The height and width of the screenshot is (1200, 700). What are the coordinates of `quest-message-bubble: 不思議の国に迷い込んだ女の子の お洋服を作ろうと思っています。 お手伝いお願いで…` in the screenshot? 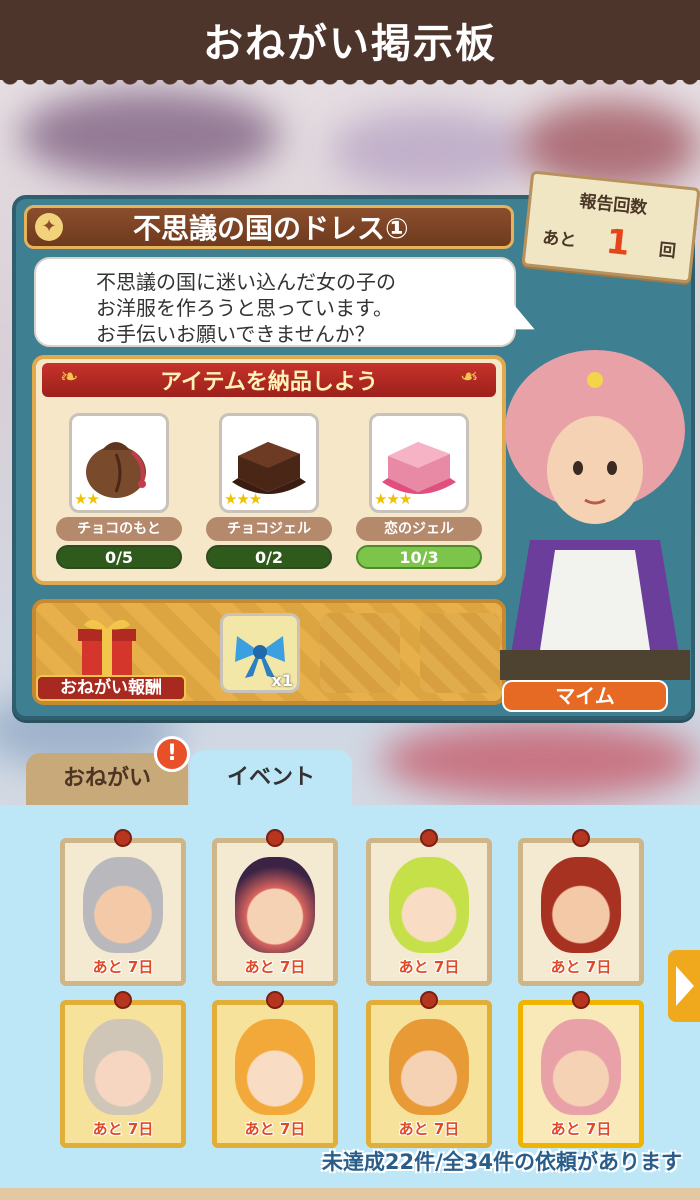 It's located at (275, 302).